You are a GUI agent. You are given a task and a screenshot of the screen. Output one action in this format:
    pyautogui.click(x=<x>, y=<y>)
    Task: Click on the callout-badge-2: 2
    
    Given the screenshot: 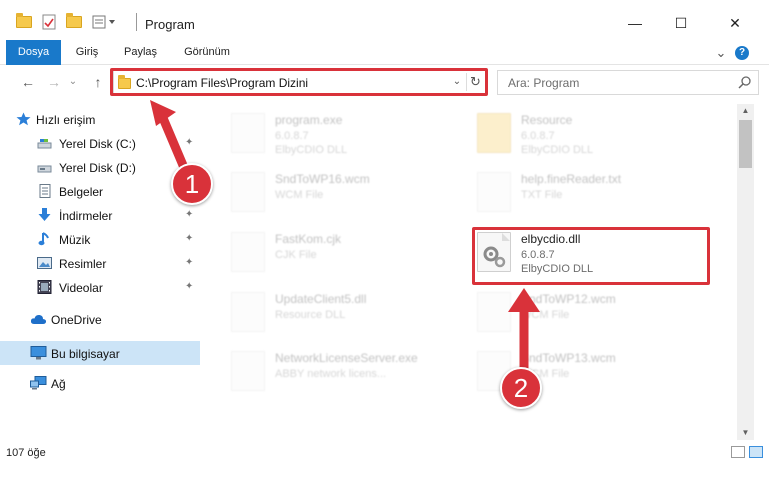 What is the action you would take?
    pyautogui.click(x=521, y=388)
    